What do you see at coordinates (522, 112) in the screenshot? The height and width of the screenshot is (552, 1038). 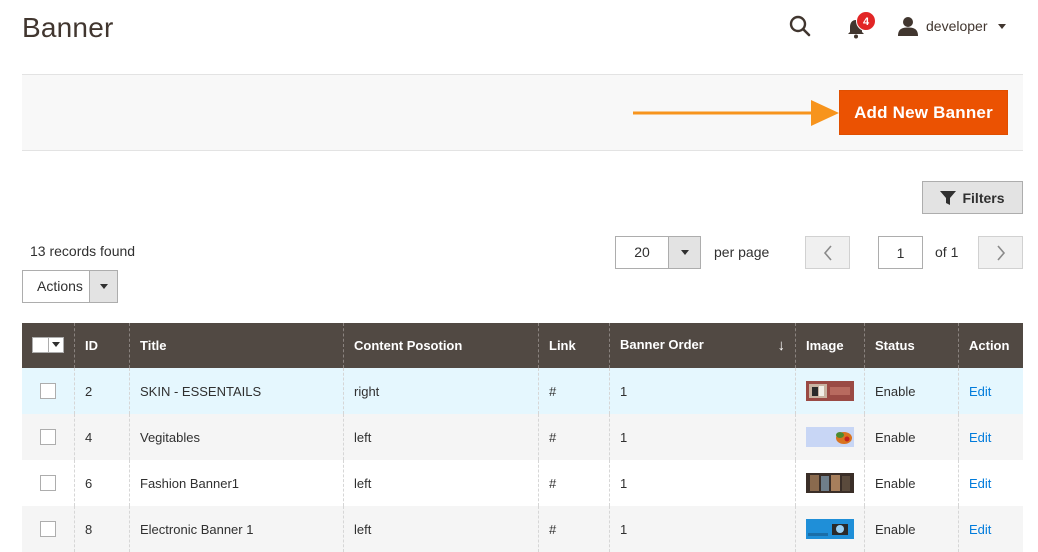 I see `page-actions-bar: Add New Banner` at bounding box center [522, 112].